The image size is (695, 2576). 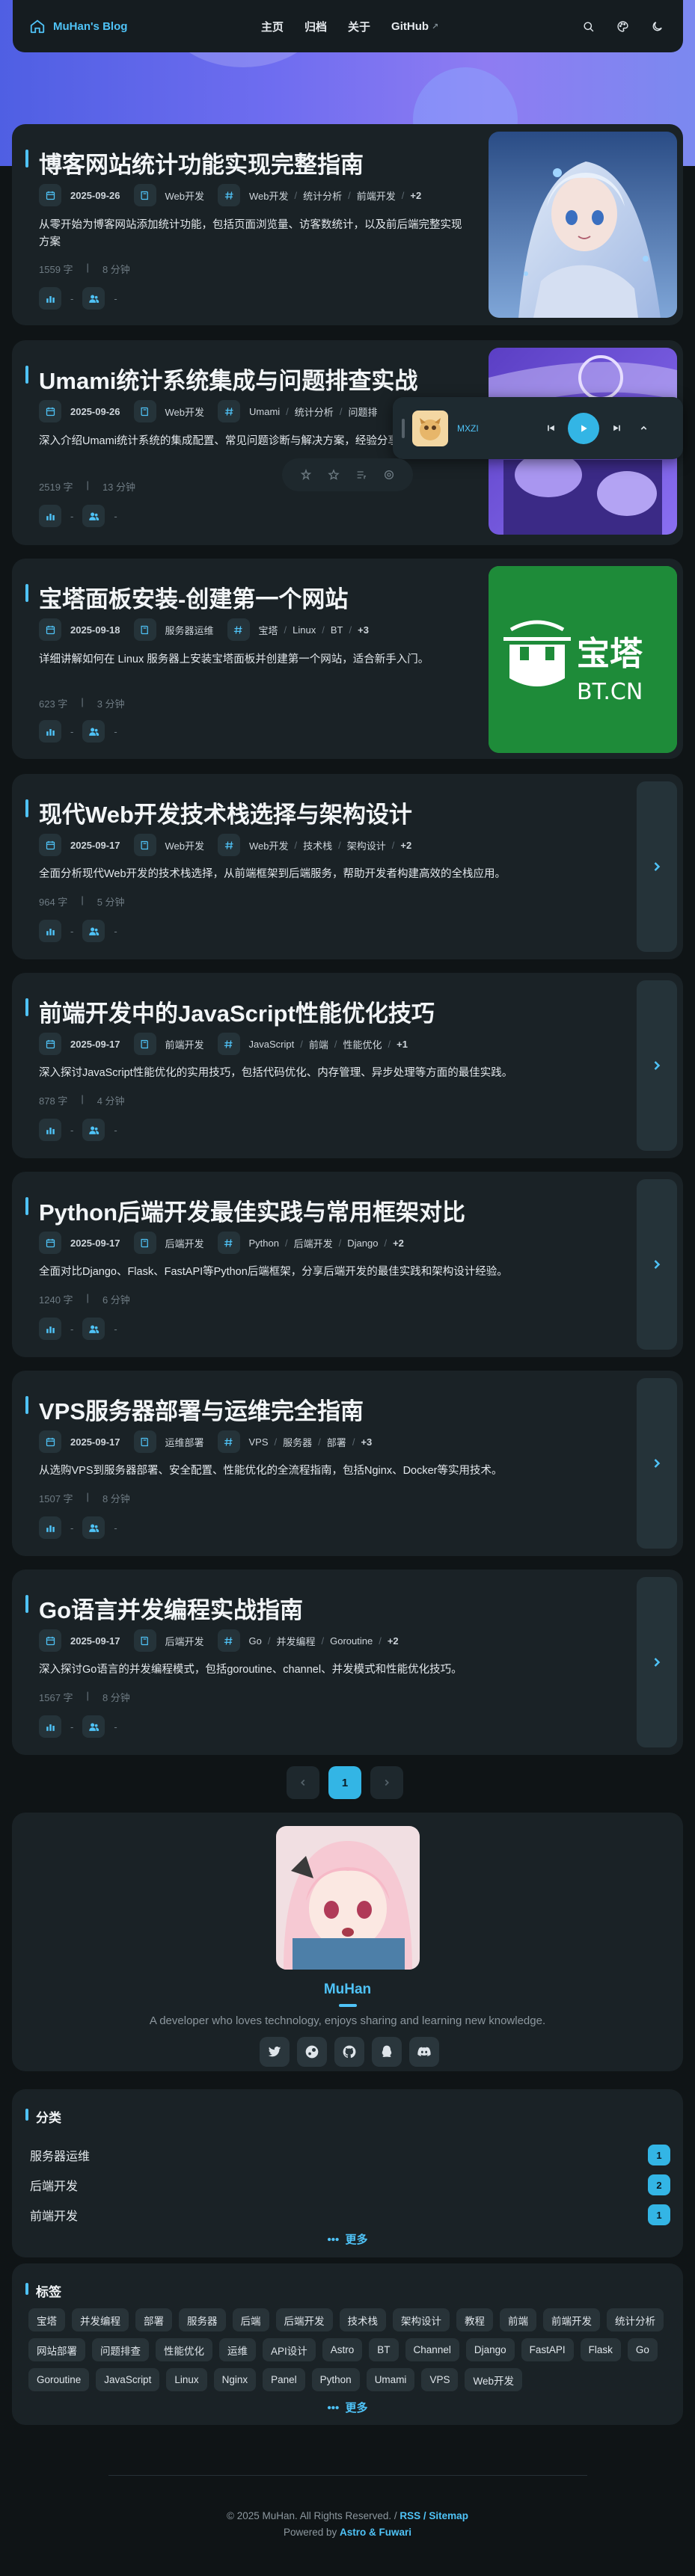 What do you see at coordinates (272, 26) in the screenshot?
I see `nav-home: 主页` at bounding box center [272, 26].